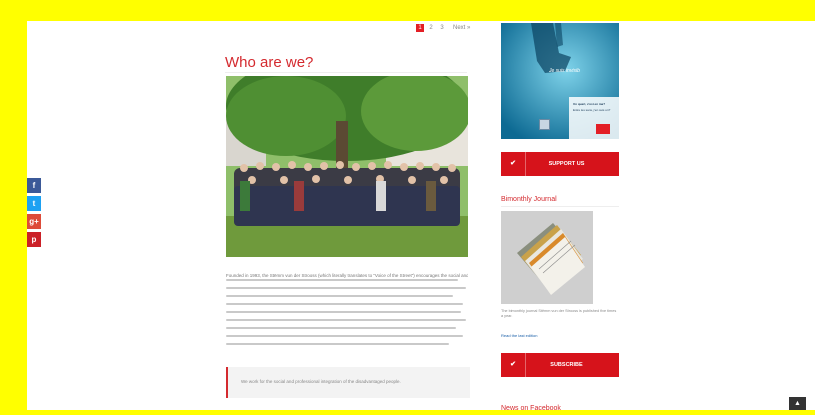 The width and height of the screenshot is (815, 415). What do you see at coordinates (347, 166) in the screenshot?
I see `group-photo` at bounding box center [347, 166].